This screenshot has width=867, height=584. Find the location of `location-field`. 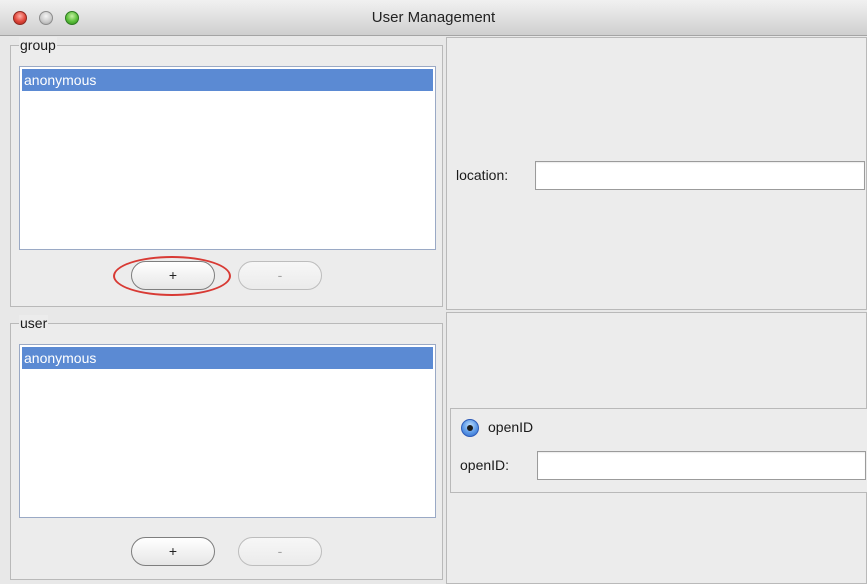

location-field is located at coordinates (700, 175).